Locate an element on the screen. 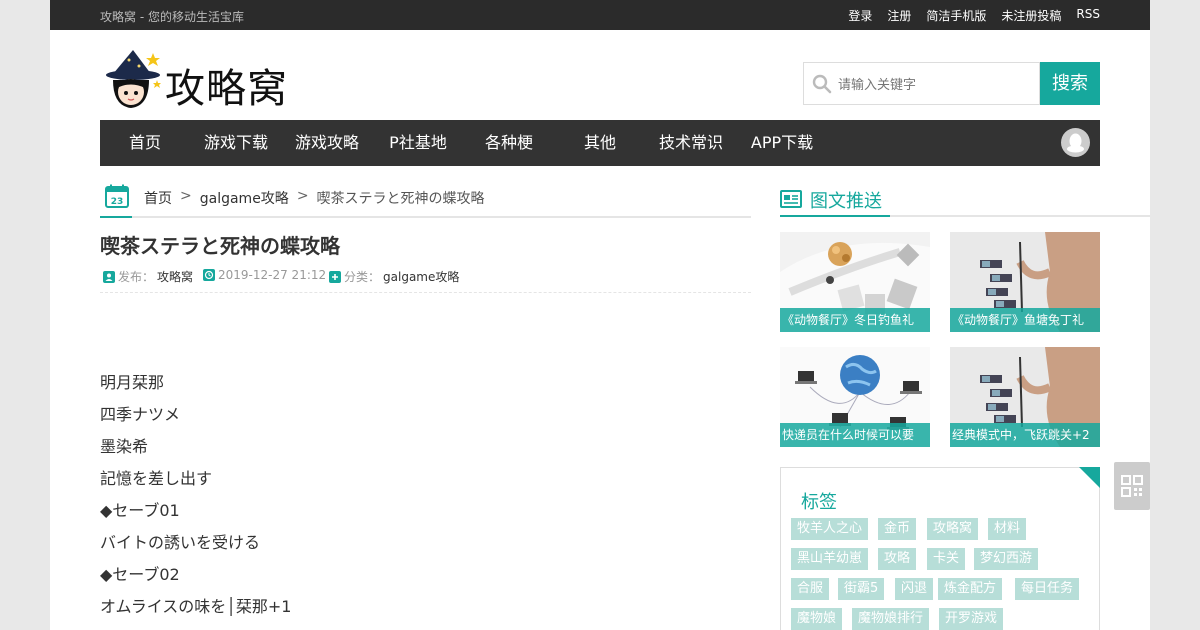 The width and height of the screenshot is (1200, 630). sidebar-featured-header: 图文推送 is located at coordinates (965, 200).